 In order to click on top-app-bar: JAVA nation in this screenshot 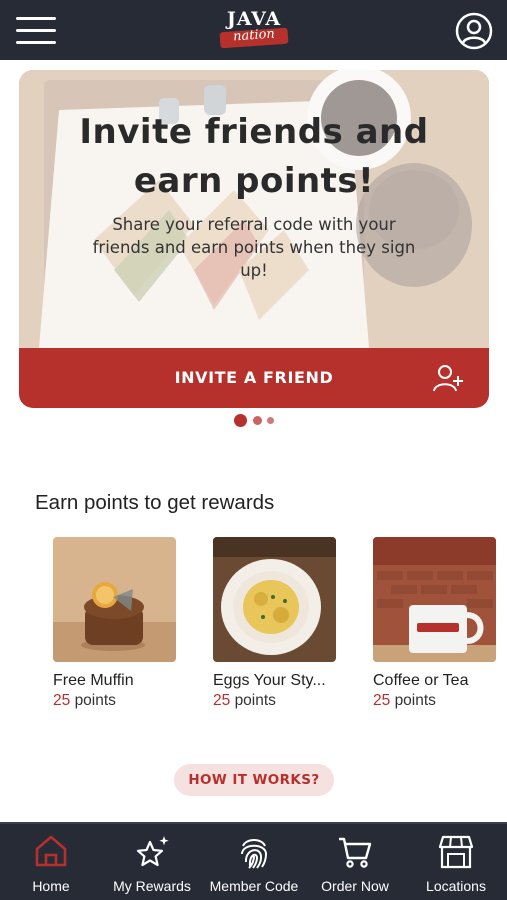, I will do `click(253, 30)`.